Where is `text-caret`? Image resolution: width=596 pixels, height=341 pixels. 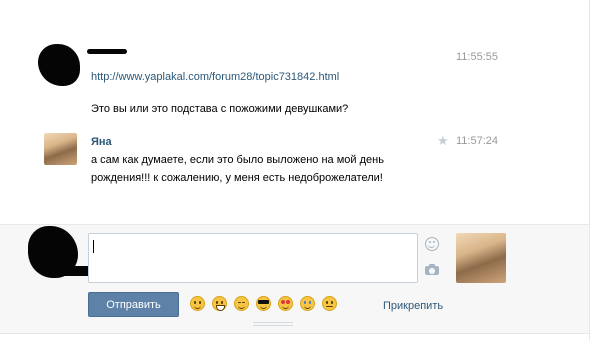 text-caret is located at coordinates (93, 246).